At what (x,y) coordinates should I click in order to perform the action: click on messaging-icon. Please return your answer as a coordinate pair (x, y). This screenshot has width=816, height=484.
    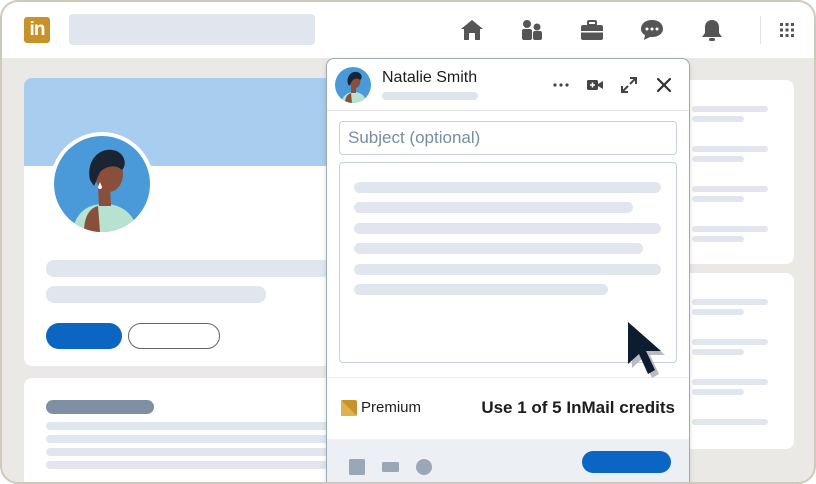
    Looking at the image, I should click on (652, 30).